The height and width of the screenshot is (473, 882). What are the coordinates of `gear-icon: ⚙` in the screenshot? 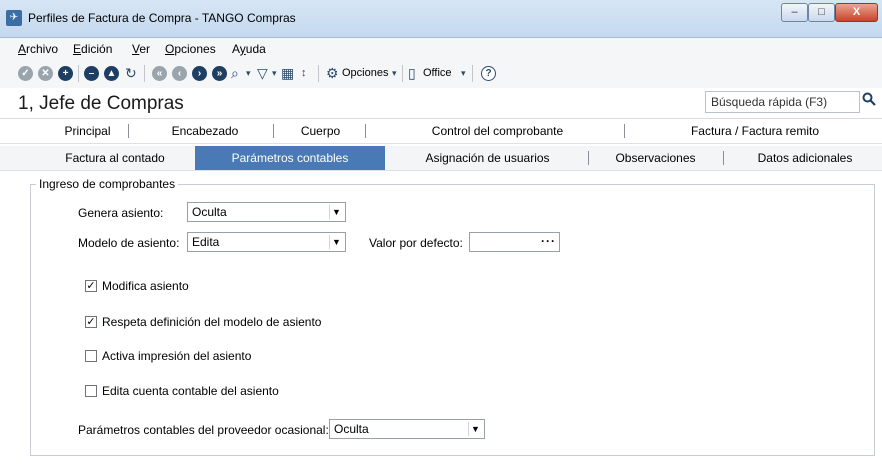 It's located at (332, 73).